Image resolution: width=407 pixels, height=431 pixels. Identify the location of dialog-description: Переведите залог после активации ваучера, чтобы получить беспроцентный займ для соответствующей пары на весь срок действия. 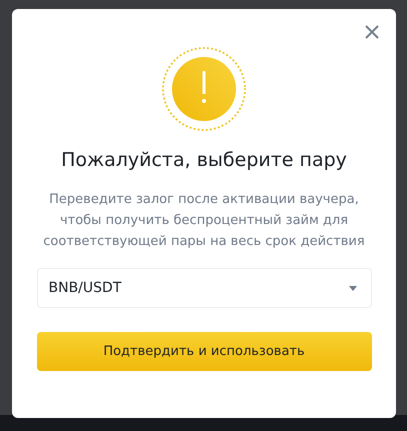
(204, 221).